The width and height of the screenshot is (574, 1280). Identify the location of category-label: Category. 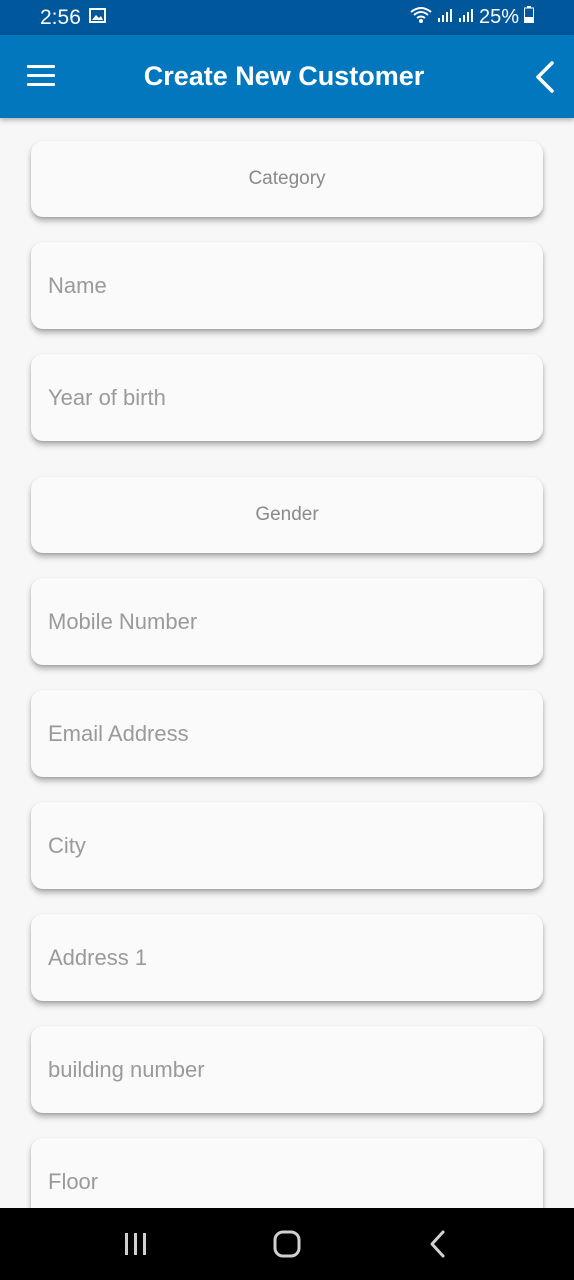
(287, 178).